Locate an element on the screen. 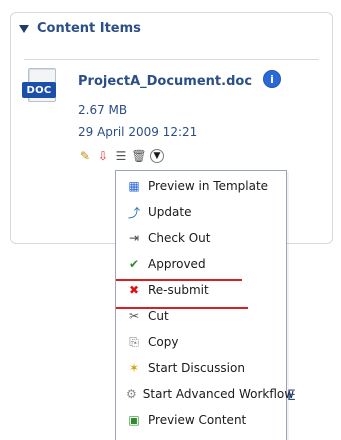 This screenshot has height=440, width=341. file-date: 29 April 2009 12:21 is located at coordinates (138, 132).